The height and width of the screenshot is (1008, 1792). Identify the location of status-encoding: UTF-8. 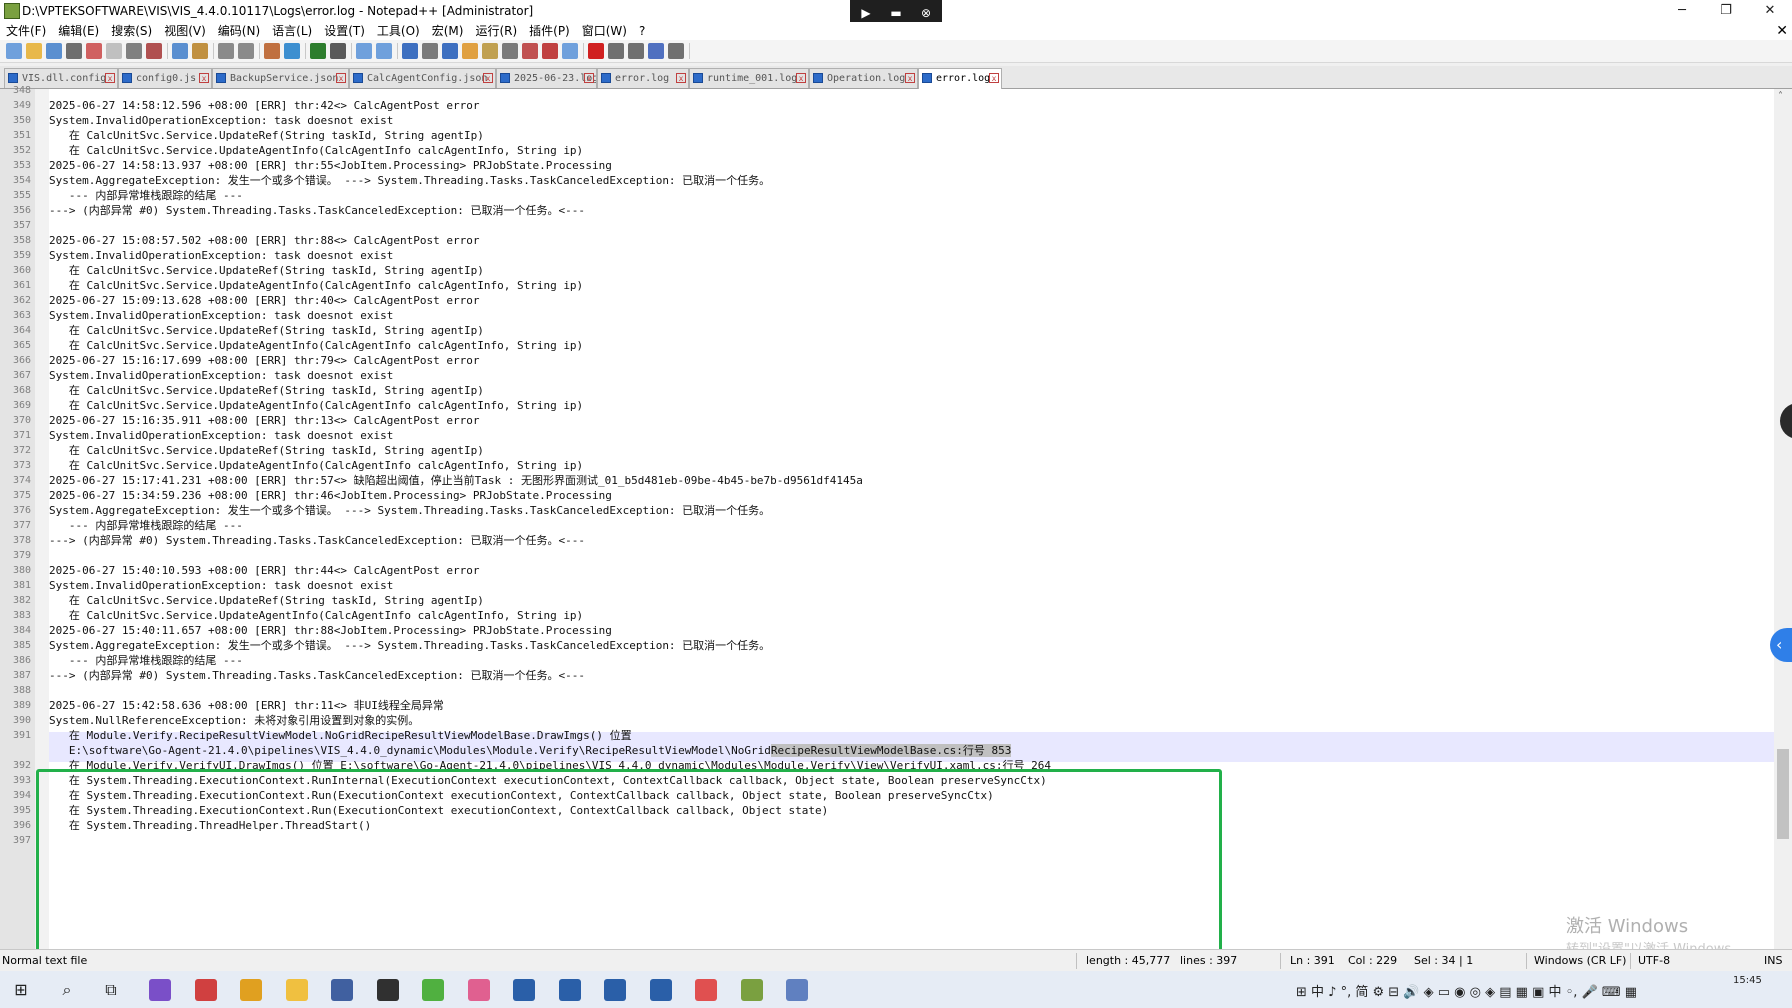
(1654, 960).